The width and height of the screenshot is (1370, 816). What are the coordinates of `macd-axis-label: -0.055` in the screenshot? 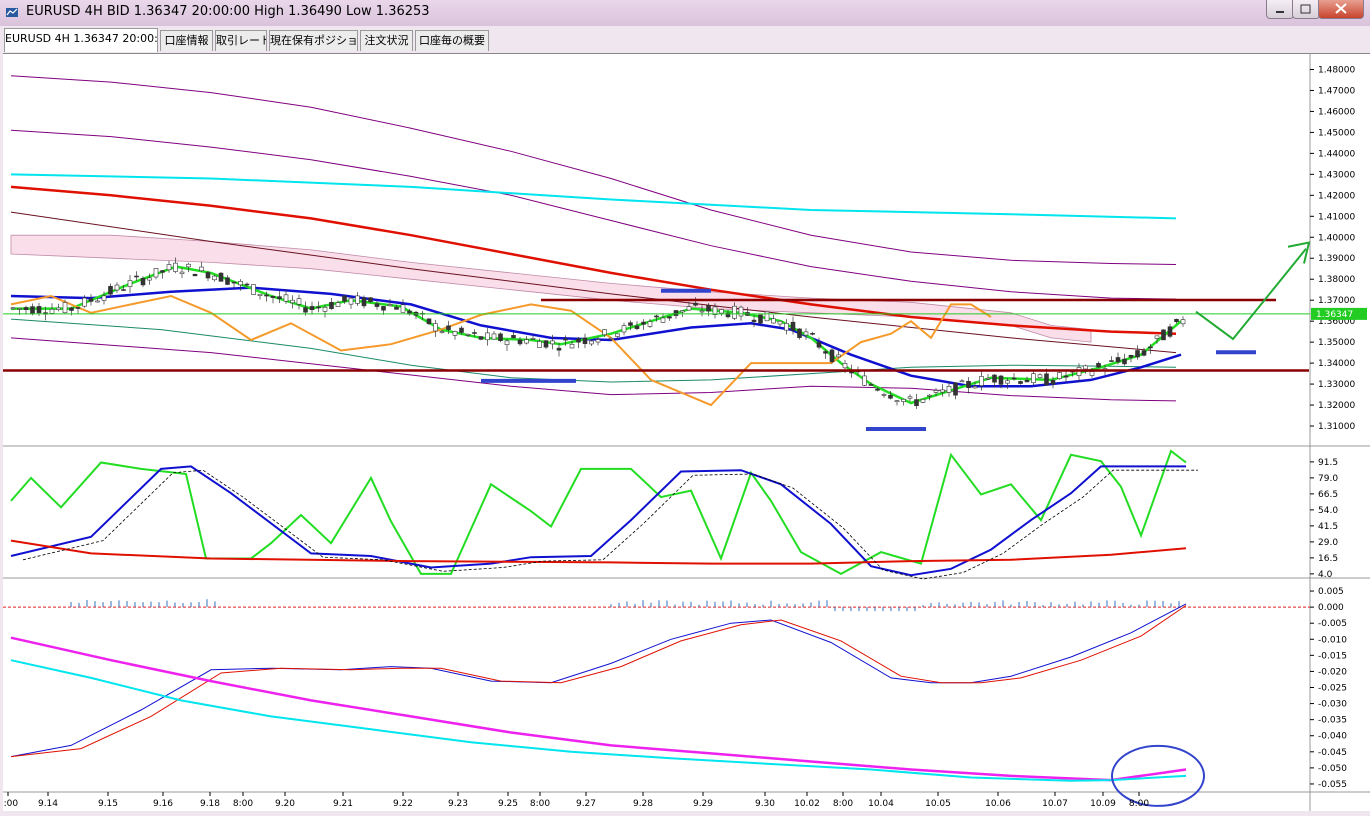 It's located at (1332, 785).